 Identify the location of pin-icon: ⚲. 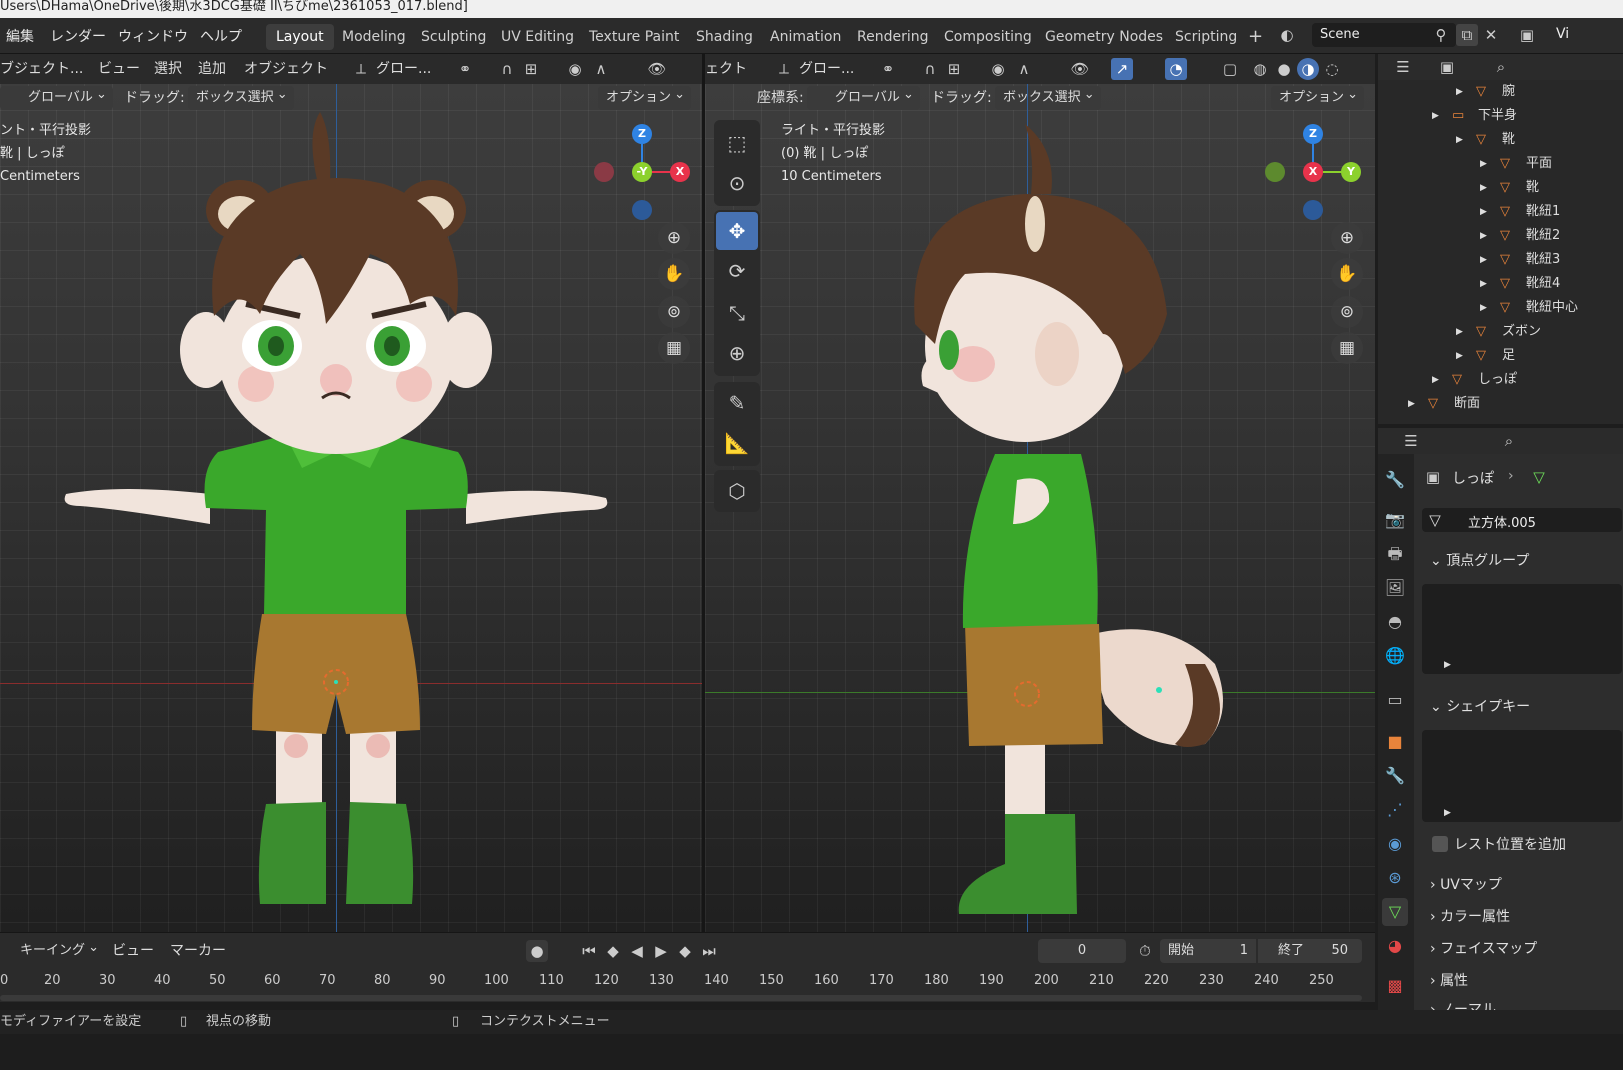
(1441, 35).